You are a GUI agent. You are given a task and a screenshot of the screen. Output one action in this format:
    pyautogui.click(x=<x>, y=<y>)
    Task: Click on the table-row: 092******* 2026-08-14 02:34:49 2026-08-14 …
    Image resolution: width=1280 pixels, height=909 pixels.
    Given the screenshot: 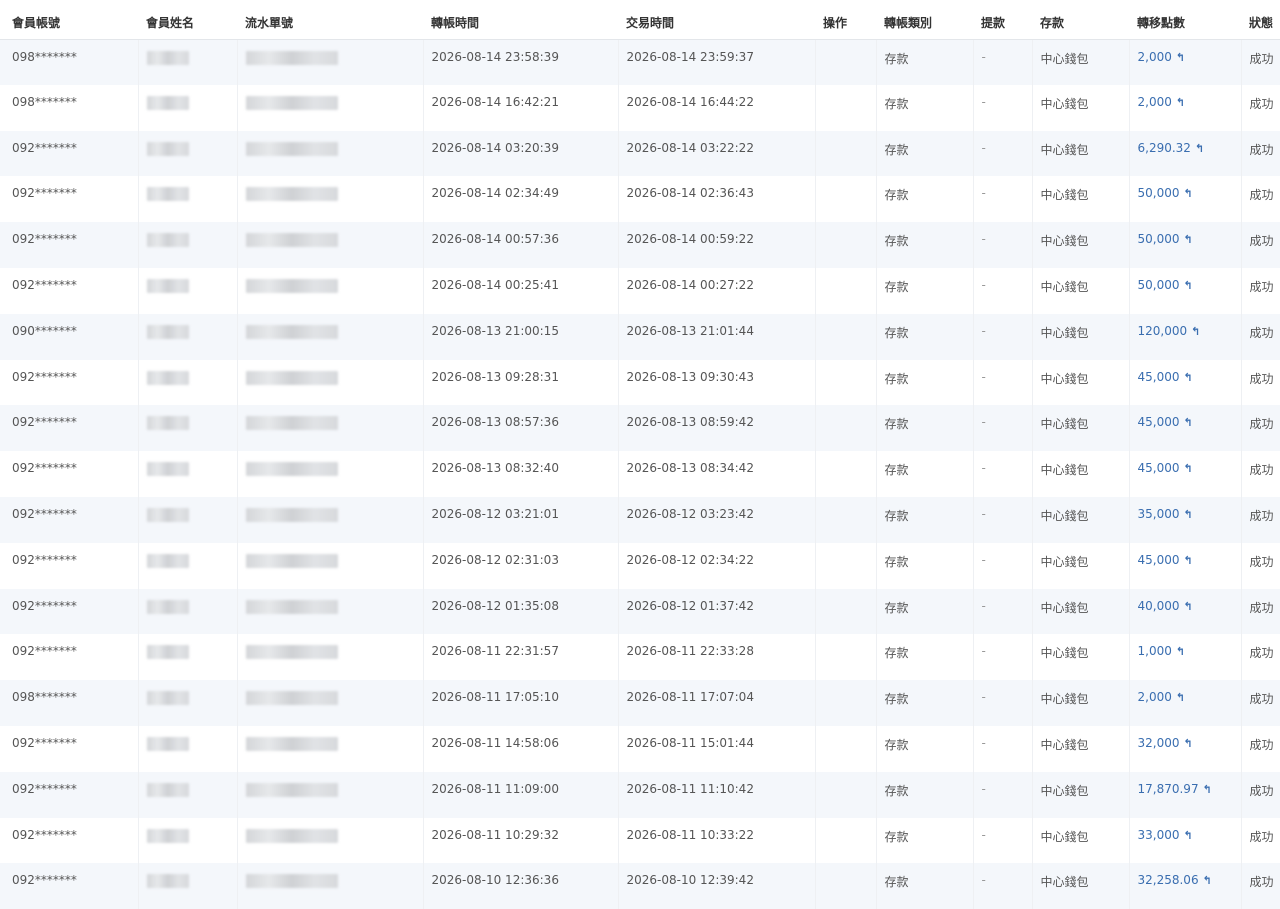 What is the action you would take?
    pyautogui.click(x=640, y=199)
    